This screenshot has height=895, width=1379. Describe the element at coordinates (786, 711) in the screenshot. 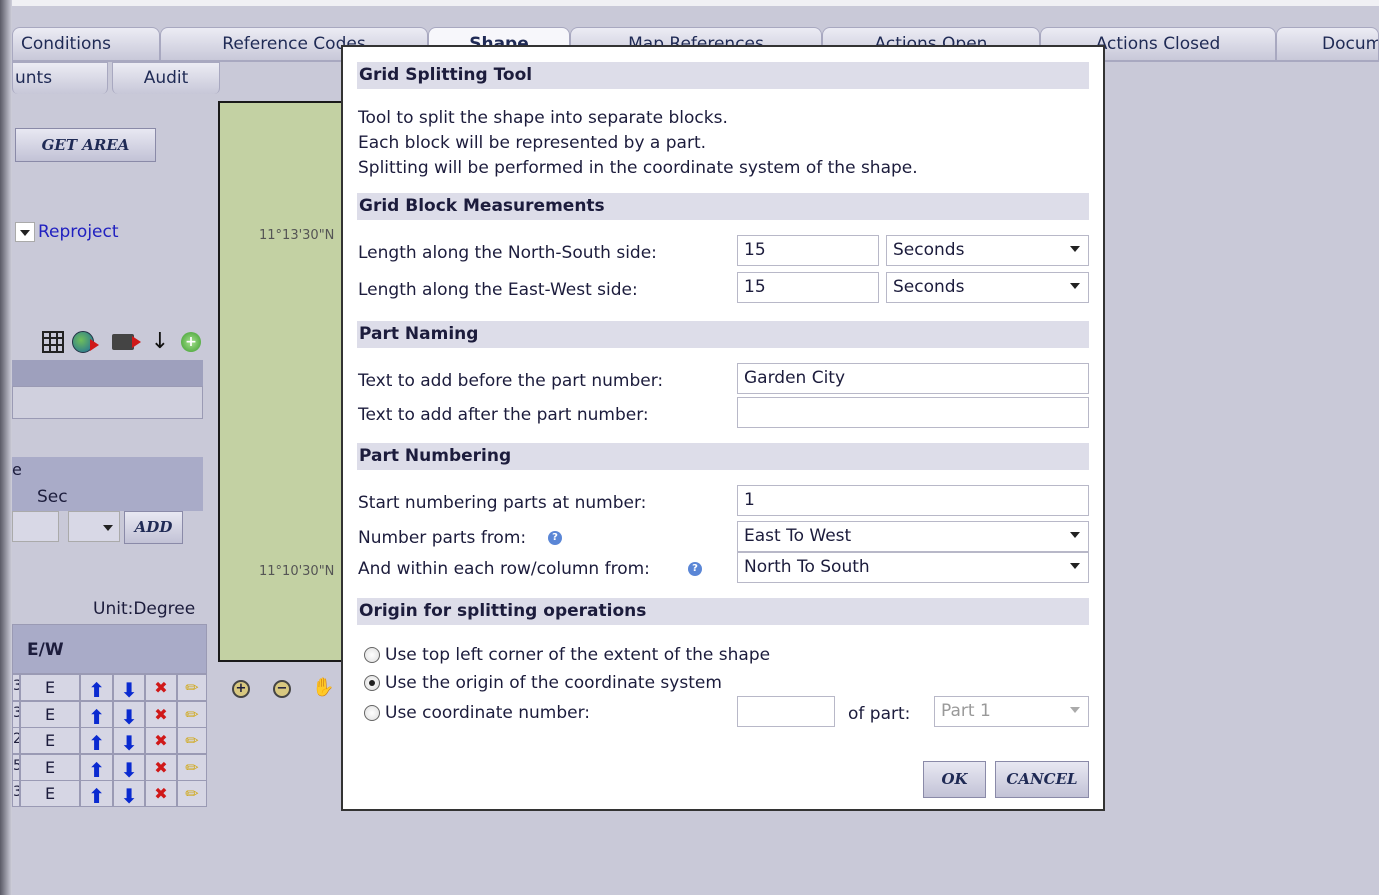

I see `coordinate-number-input` at that location.